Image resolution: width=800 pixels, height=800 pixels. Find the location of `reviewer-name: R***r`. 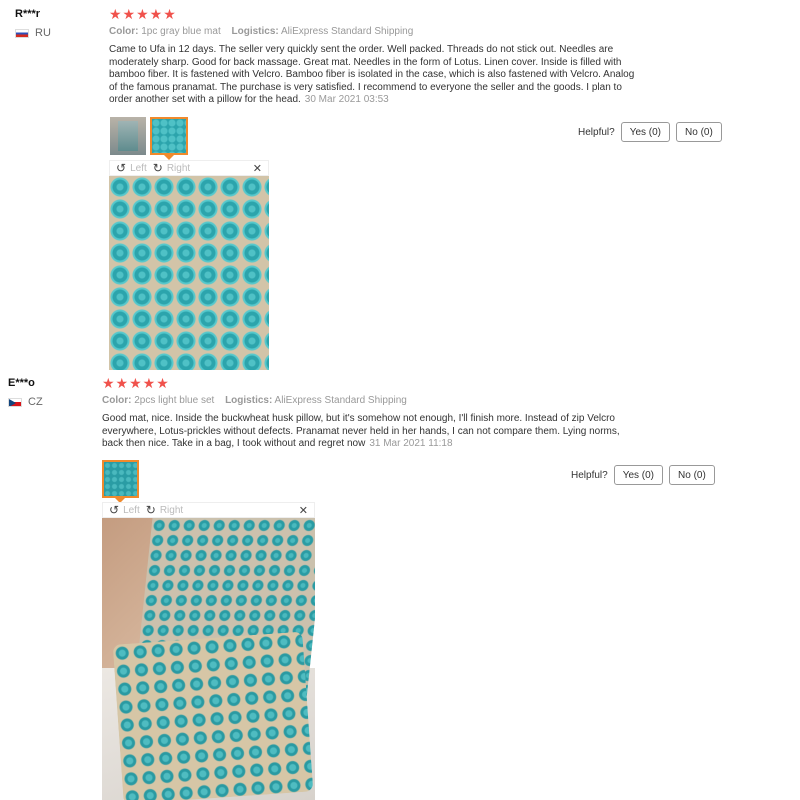

reviewer-name: R***r is located at coordinates (28, 14).